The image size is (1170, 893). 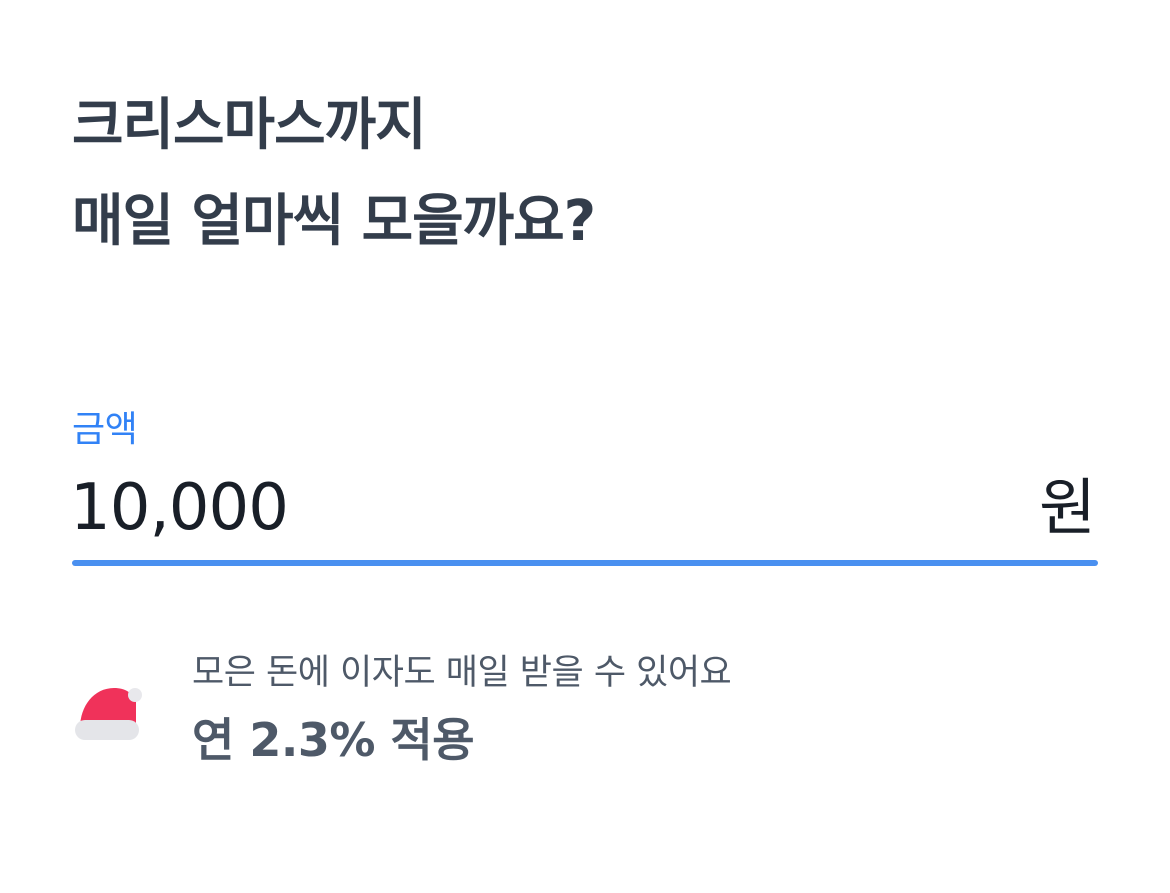 I want to click on interest-description: 모은 돈에 이자도 매일 받을 수 있어요, so click(x=462, y=673).